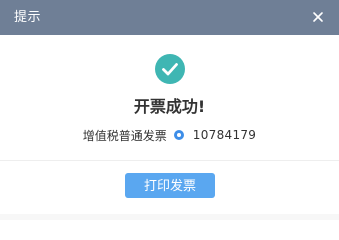 The image size is (339, 240). What do you see at coordinates (224, 135) in the screenshot?
I see `invoice-number: 10784179` at bounding box center [224, 135].